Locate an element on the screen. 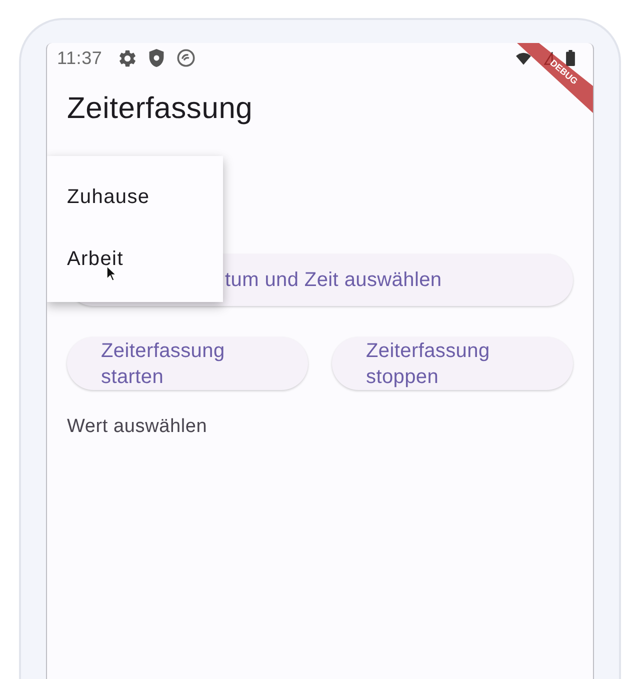 The width and height of the screenshot is (641, 679). app-title: Zeiterfassung is located at coordinates (160, 109).